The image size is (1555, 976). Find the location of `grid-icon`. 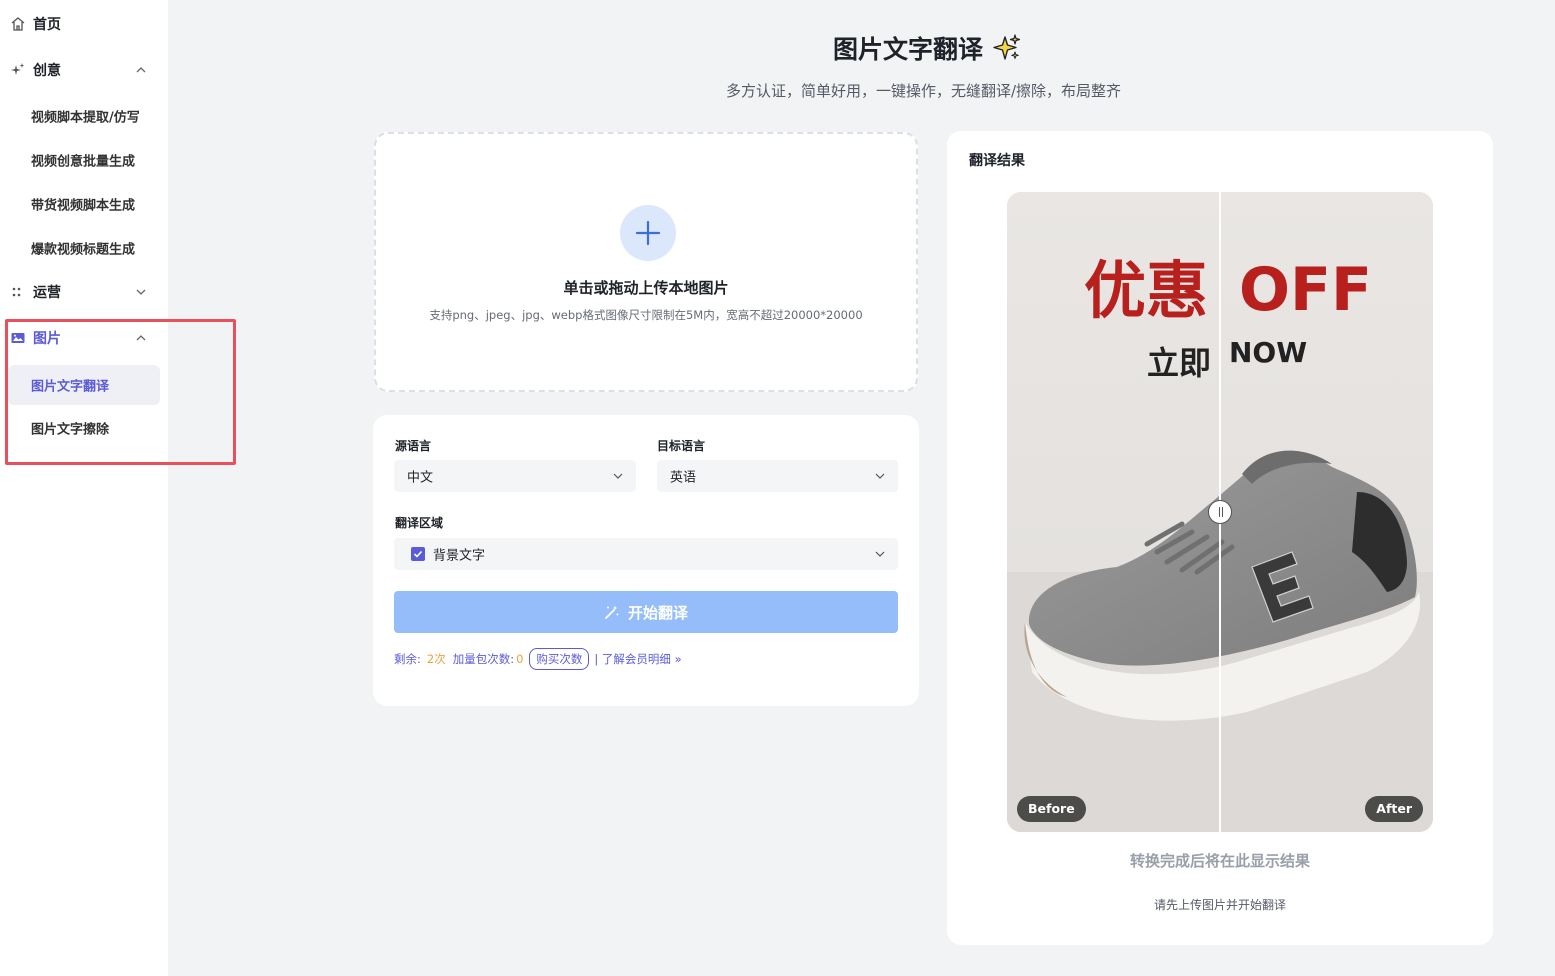

grid-icon is located at coordinates (16, 292).